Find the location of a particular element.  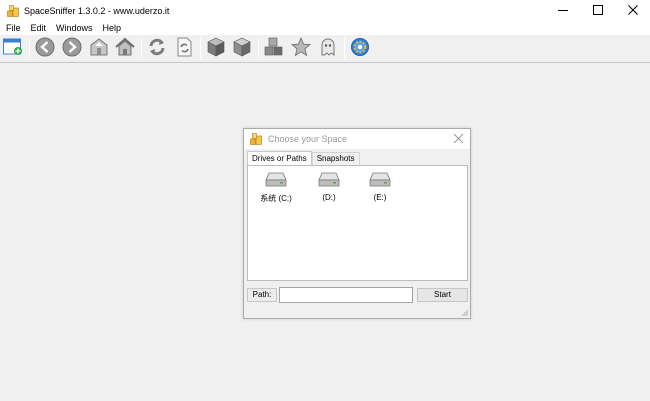

new-window-button is located at coordinates (13, 48).